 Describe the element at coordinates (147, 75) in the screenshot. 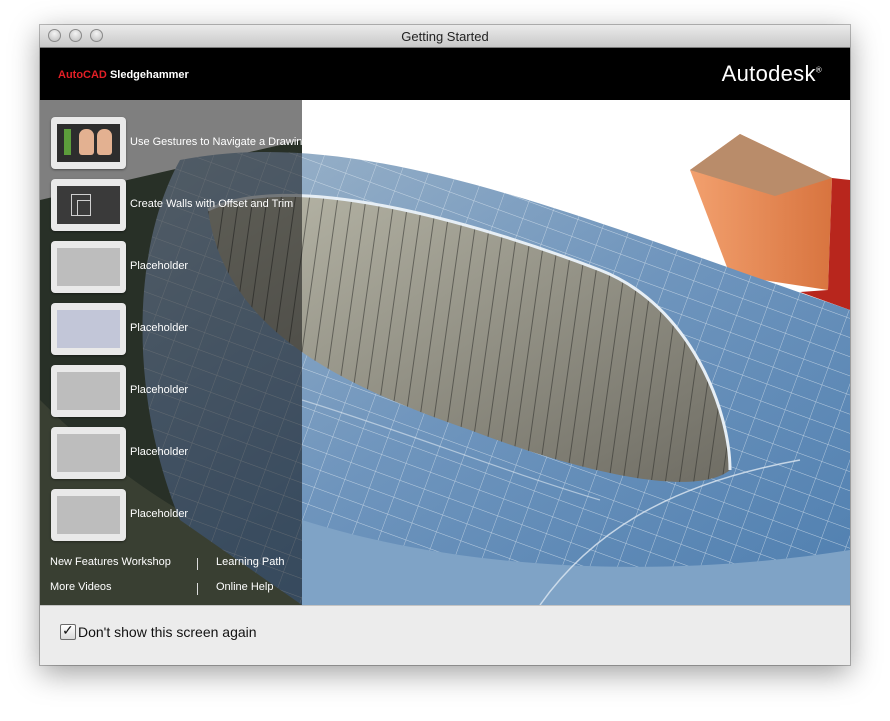

I see `product-name: Sledgehammer` at that location.